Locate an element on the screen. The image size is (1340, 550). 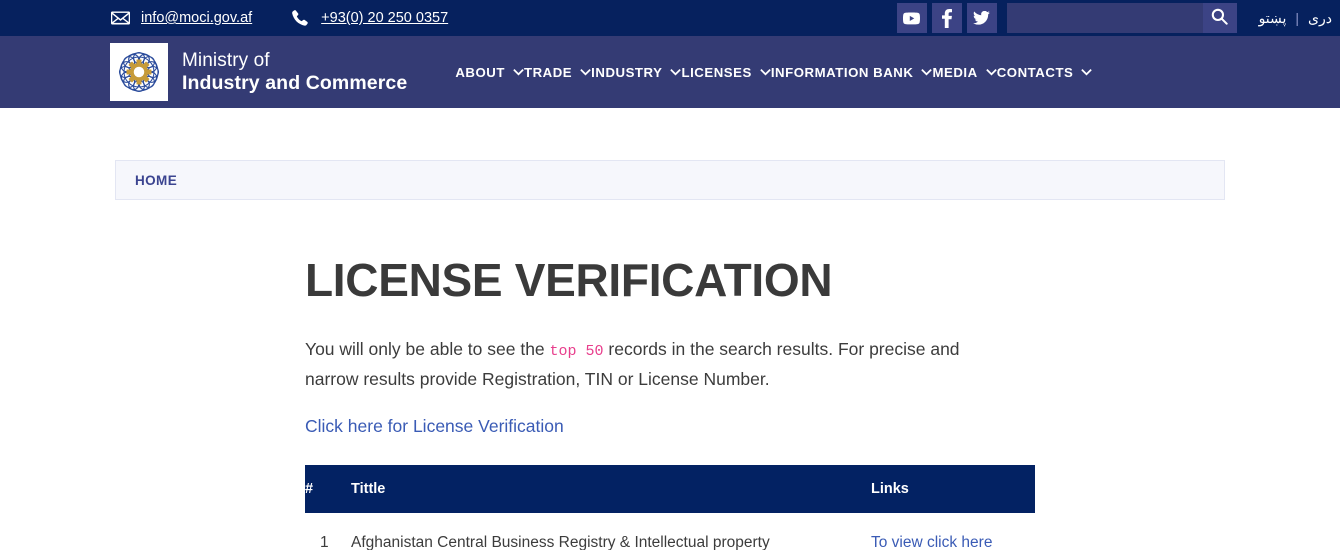
menu-label-trade: TRADE is located at coordinates (548, 72).